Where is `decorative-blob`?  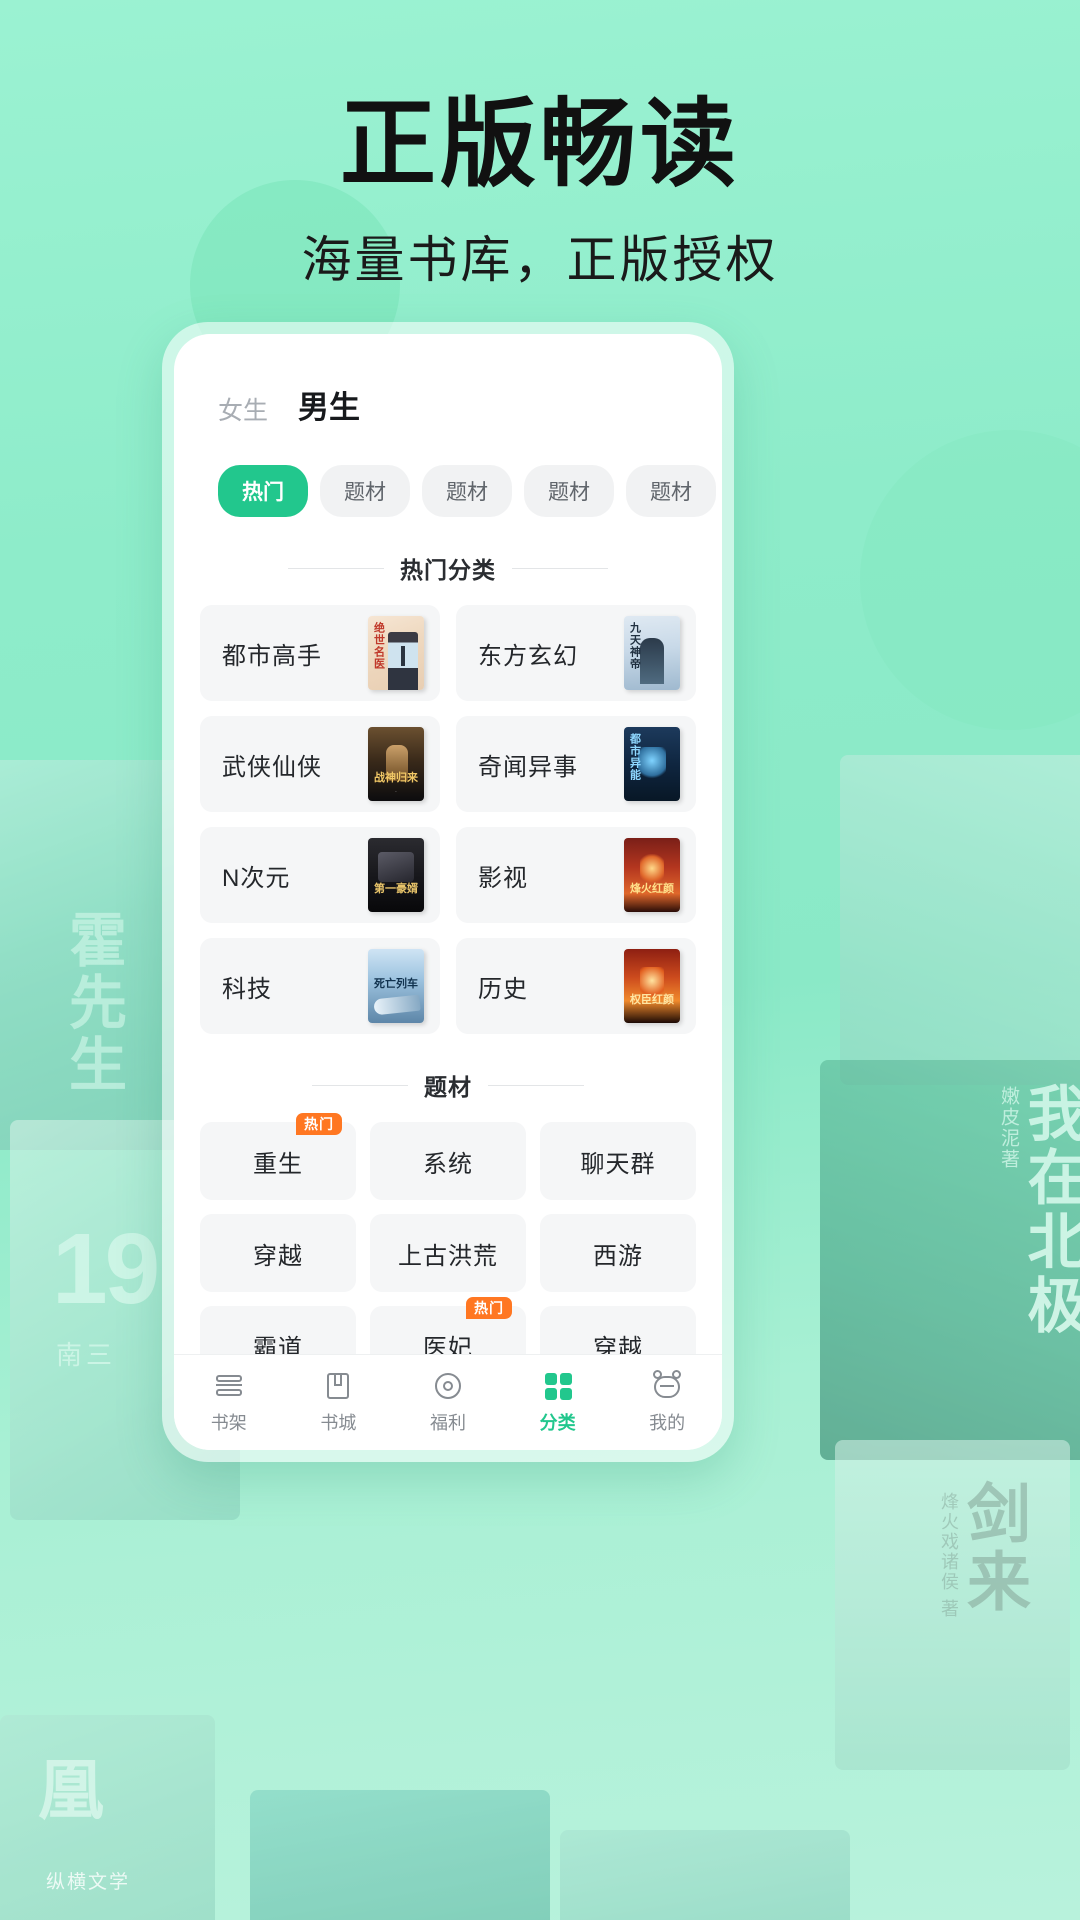 decorative-blob is located at coordinates (970, 580).